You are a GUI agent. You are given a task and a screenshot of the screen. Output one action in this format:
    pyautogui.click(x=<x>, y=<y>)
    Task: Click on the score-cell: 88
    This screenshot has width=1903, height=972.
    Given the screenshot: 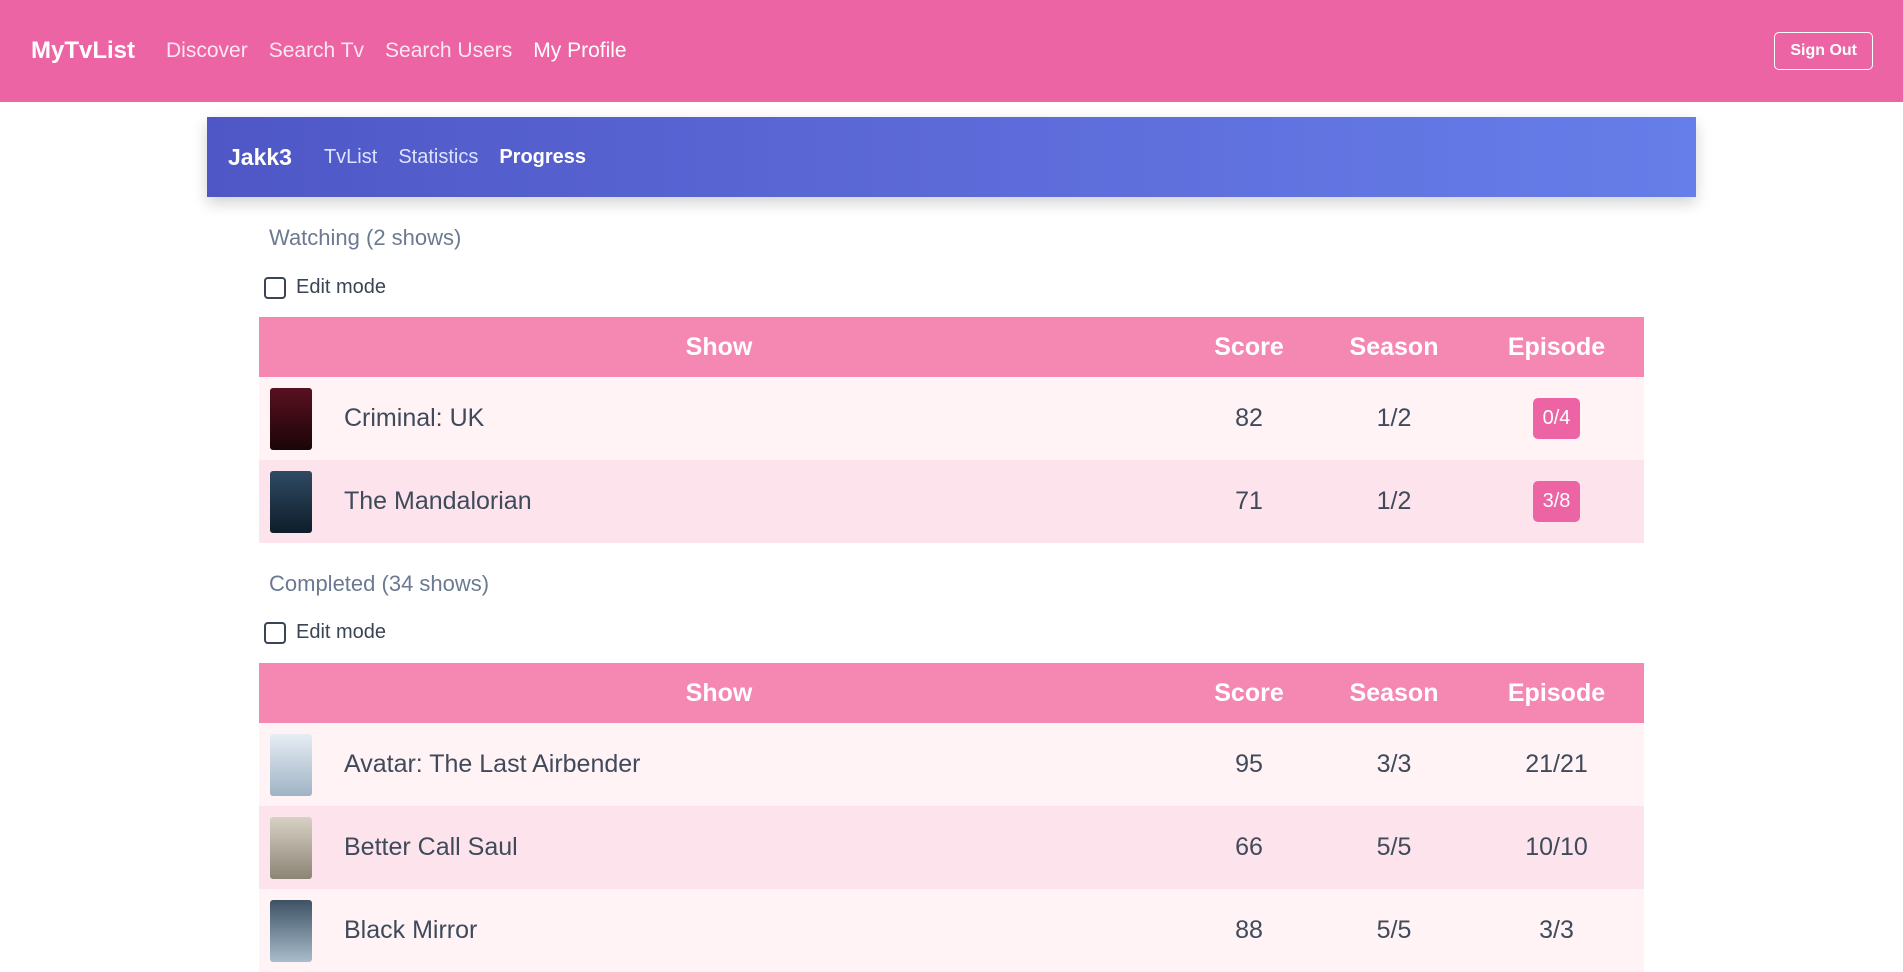 What is the action you would take?
    pyautogui.click(x=1249, y=930)
    